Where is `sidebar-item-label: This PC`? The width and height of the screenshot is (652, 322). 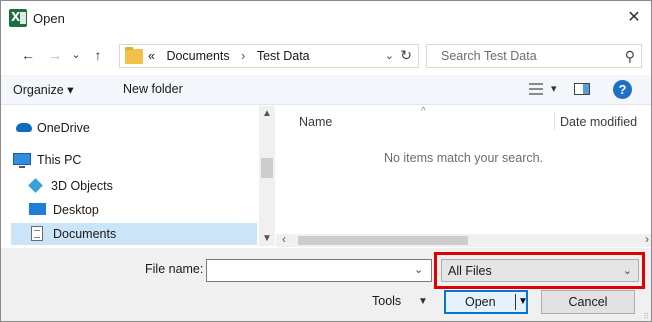
sidebar-item-label: This PC is located at coordinates (59, 160).